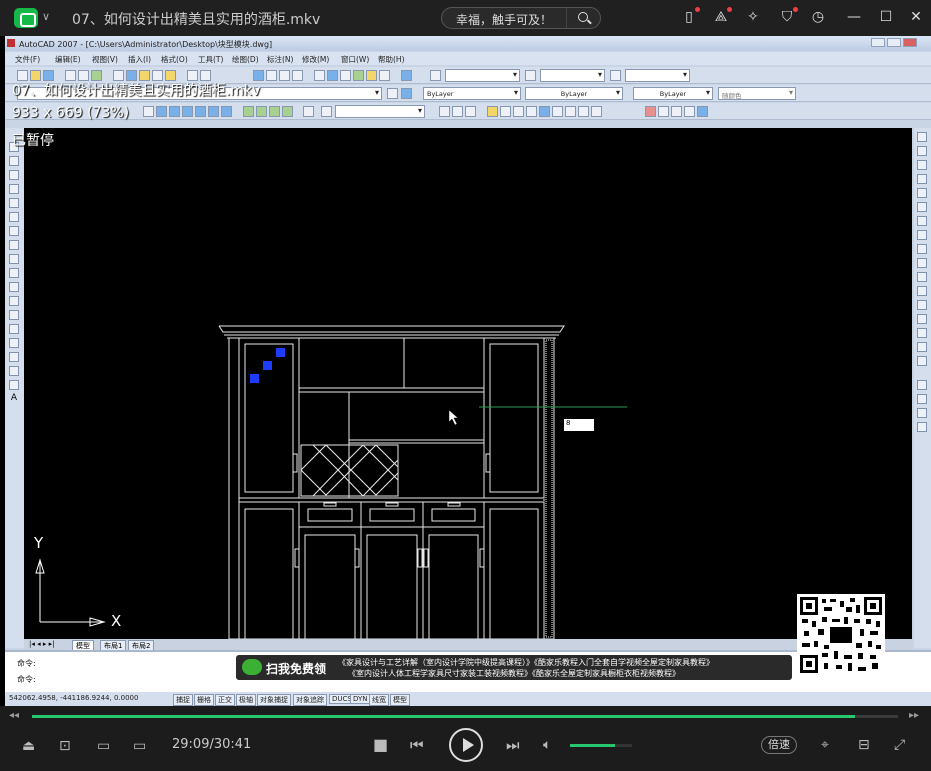 The width and height of the screenshot is (931, 771). Describe the element at coordinates (14, 357) in the screenshot. I see `gradient-icon` at that location.